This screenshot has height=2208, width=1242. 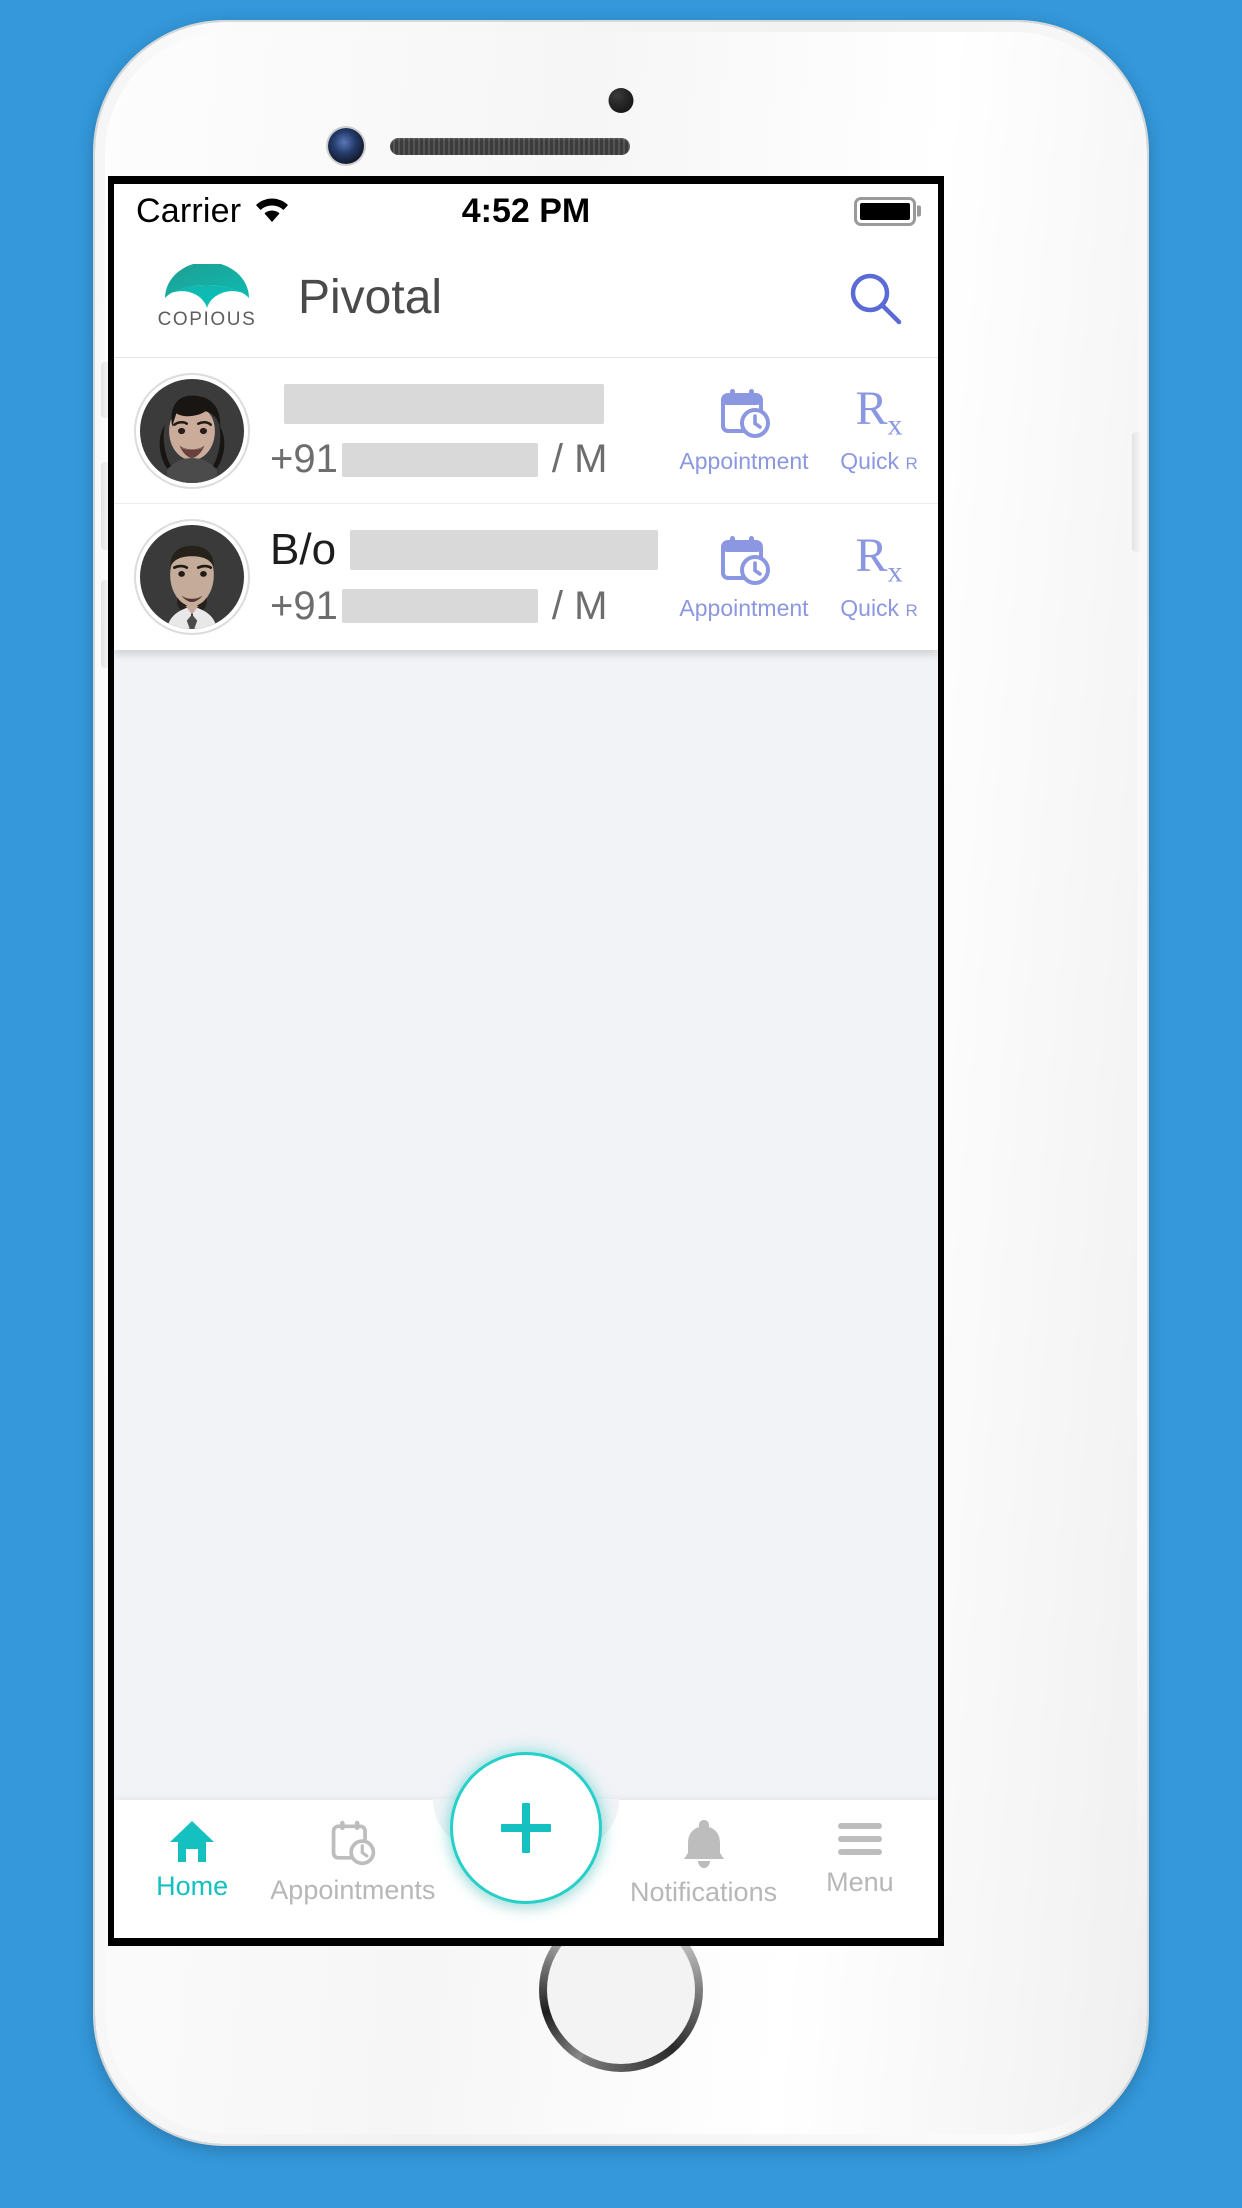 I want to click on patient-name-line: B/o, so click(x=464, y=550).